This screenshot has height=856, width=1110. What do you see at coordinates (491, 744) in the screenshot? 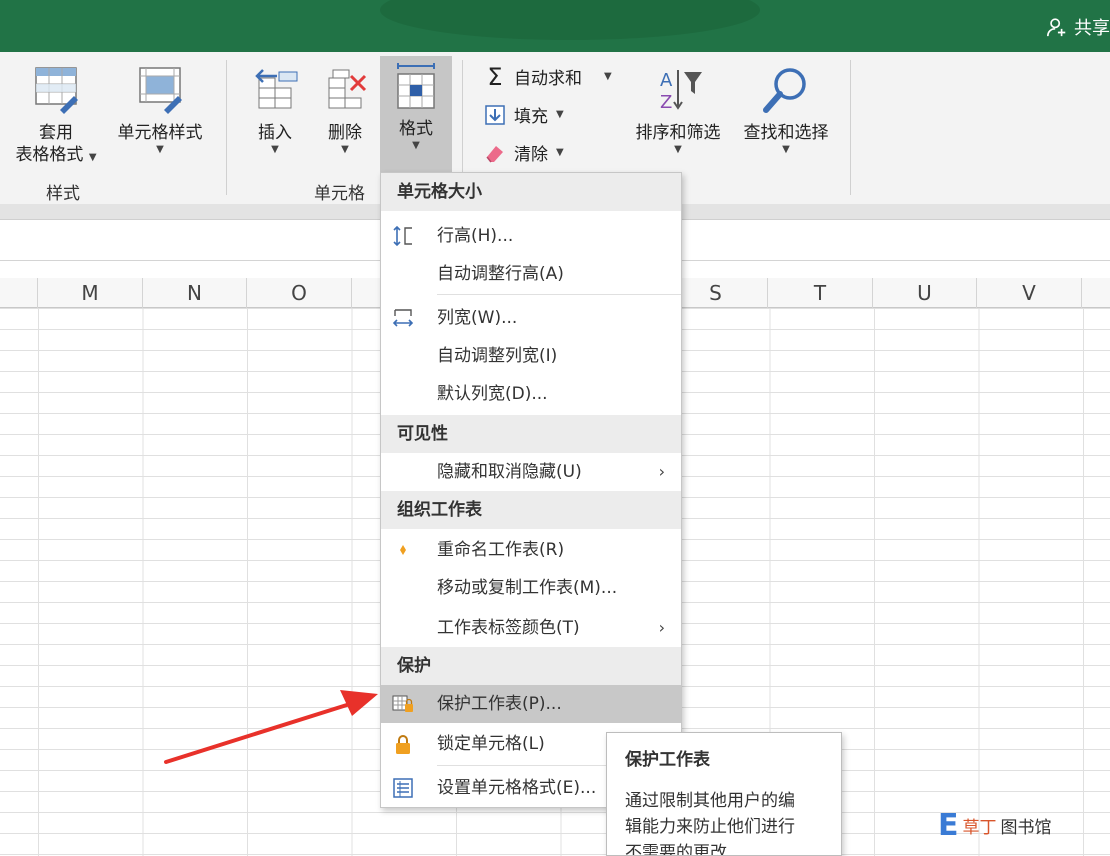
I see `menu-item-label: 锁定单元格(L)` at bounding box center [491, 744].